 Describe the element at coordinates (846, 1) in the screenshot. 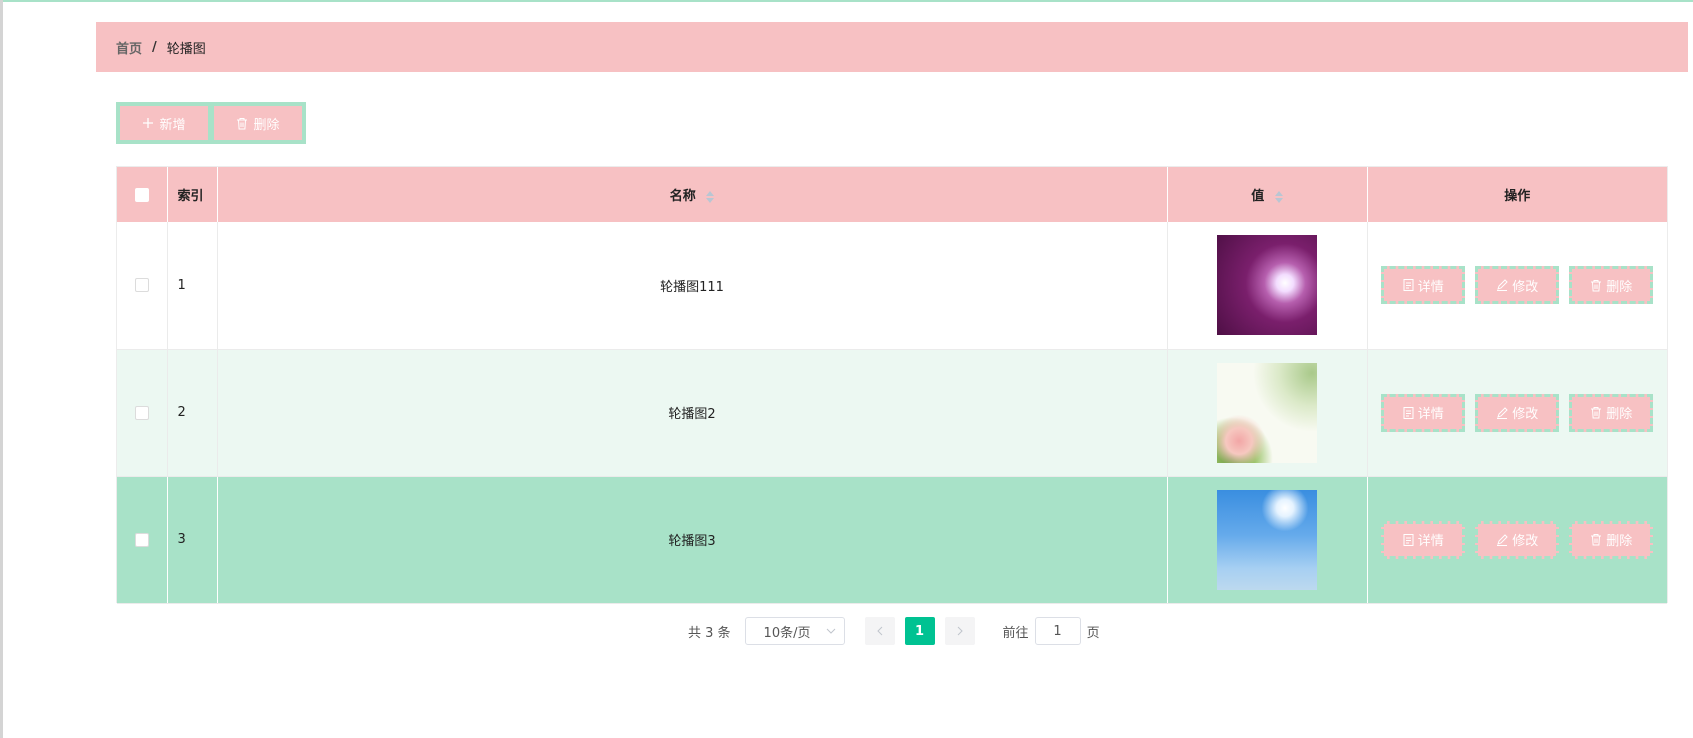

I see `top-accent-line` at that location.